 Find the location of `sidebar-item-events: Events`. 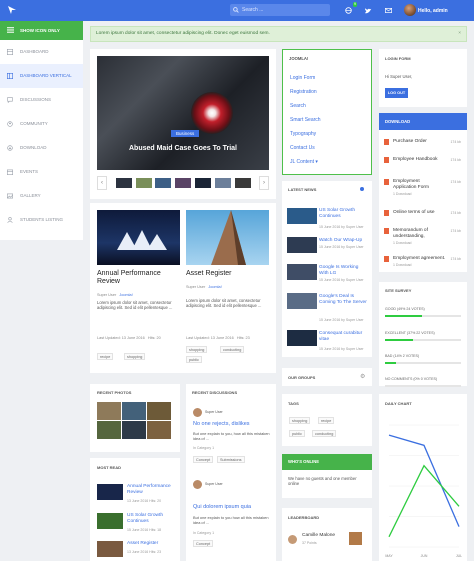

sidebar-item-events: Events is located at coordinates (41, 172).